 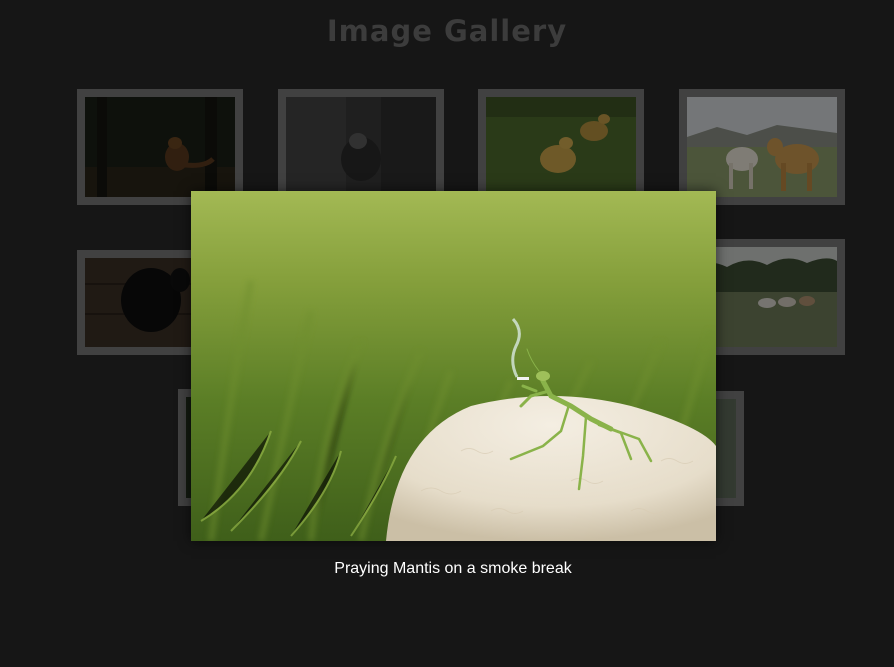 I want to click on page-title: Image Gallery, so click(x=447, y=31).